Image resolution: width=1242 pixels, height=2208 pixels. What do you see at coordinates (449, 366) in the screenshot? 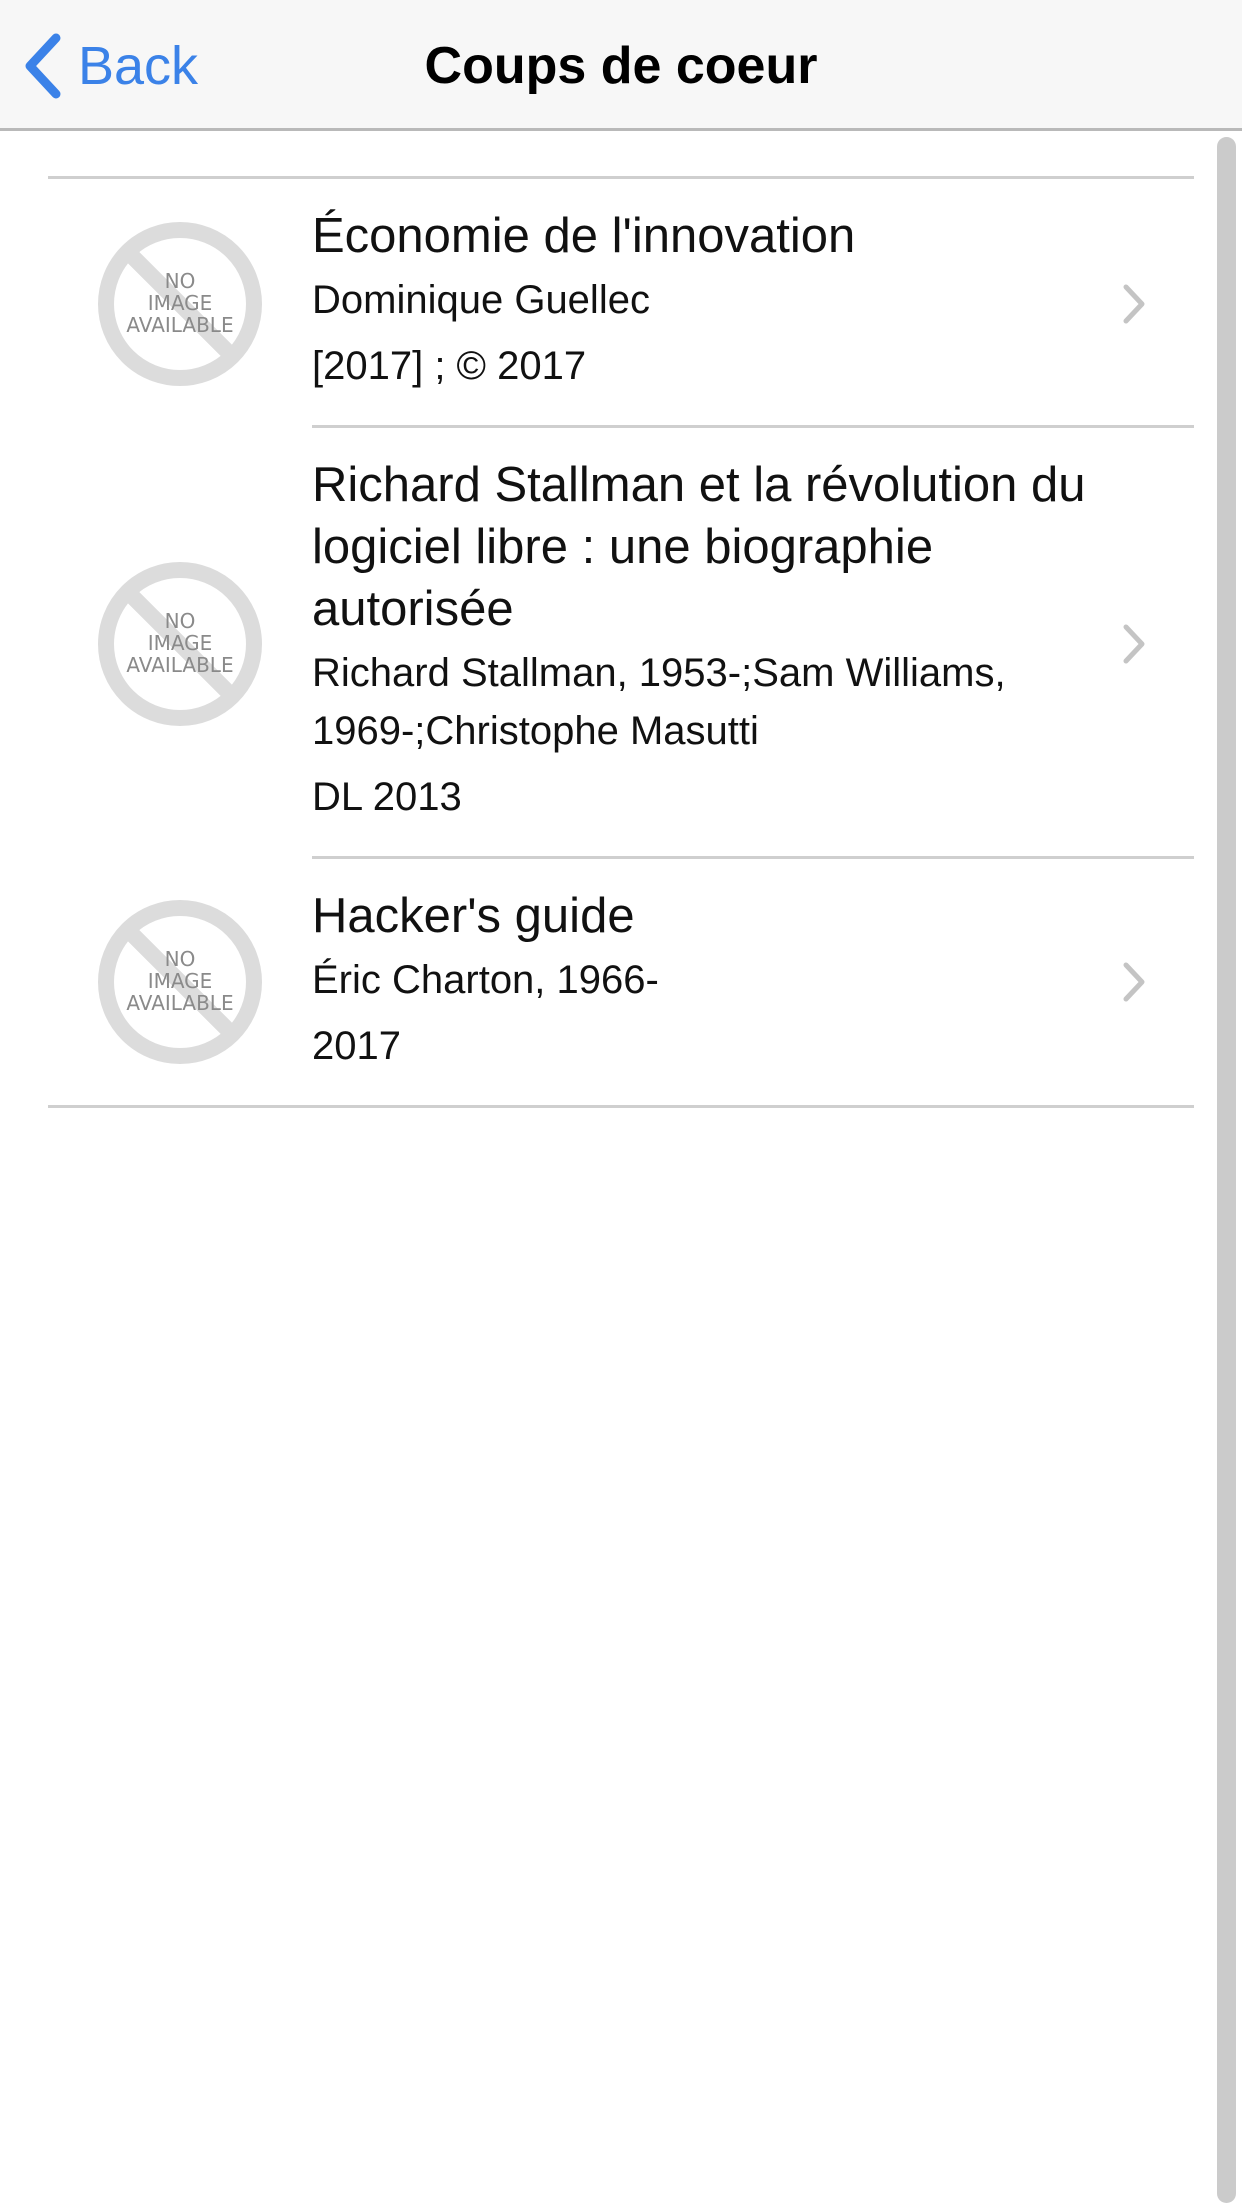
I see `book-date: [2017] ; © 2017` at bounding box center [449, 366].